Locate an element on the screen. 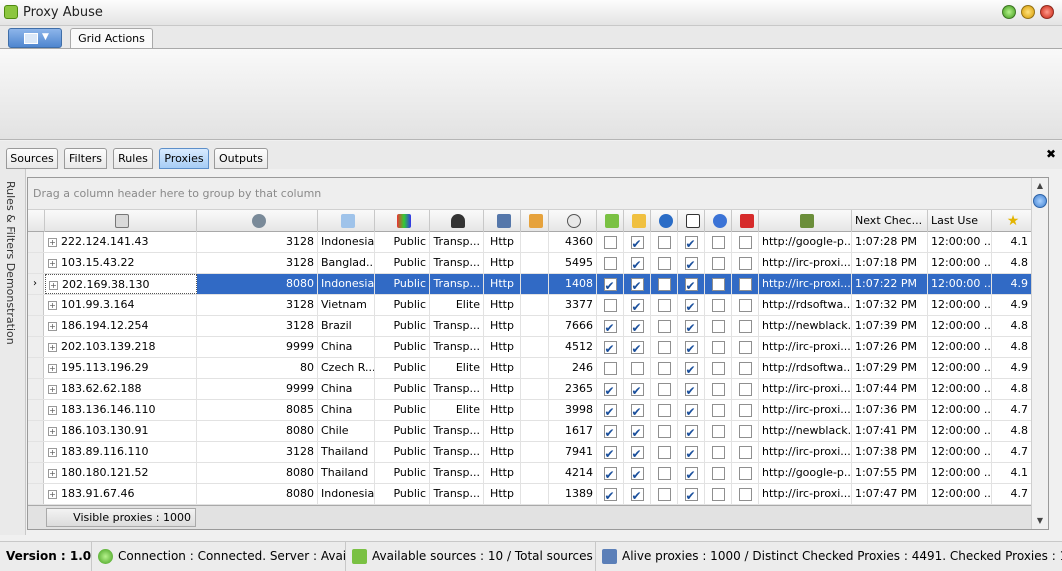 Image resolution: width=1062 pixels, height=571 pixels. cell-next-check: 1:07:39 PM is located at coordinates (890, 326).